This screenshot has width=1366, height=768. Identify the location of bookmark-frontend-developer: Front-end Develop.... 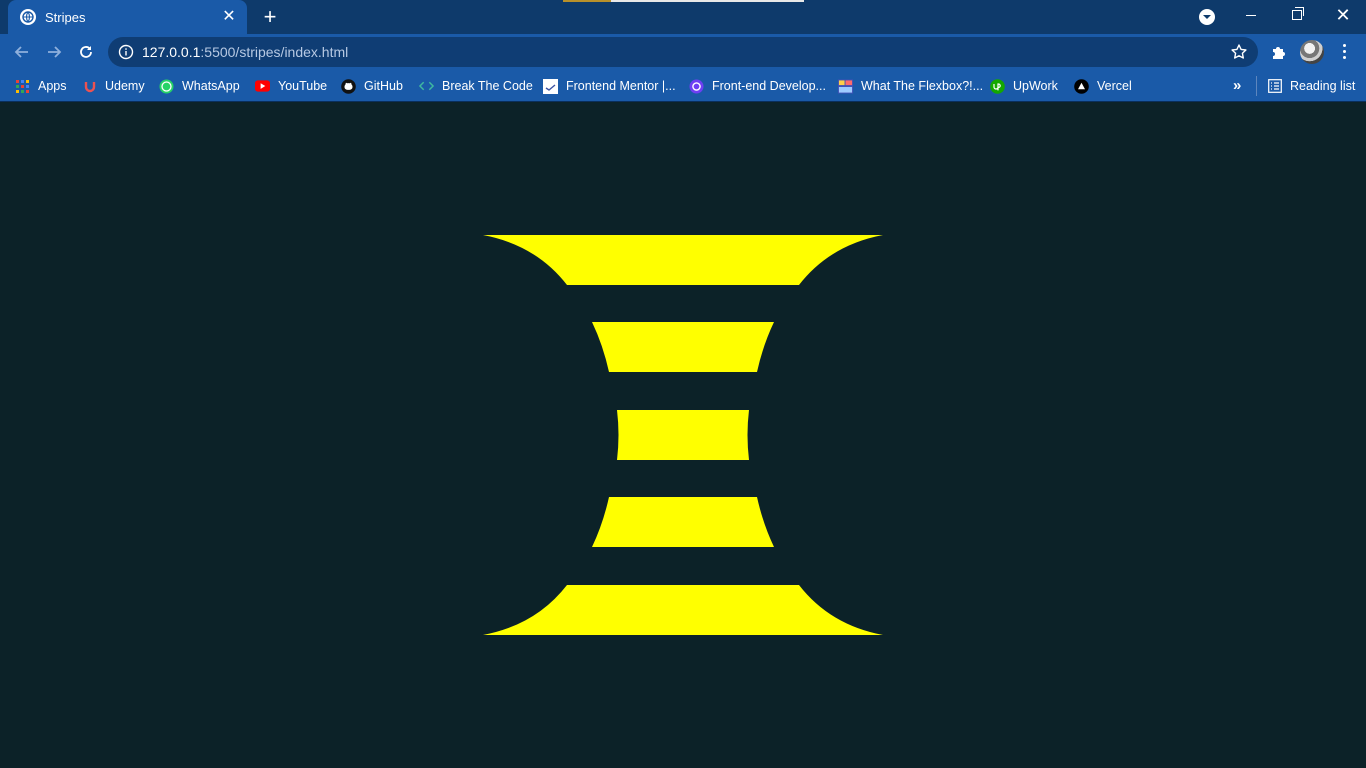
(757, 86).